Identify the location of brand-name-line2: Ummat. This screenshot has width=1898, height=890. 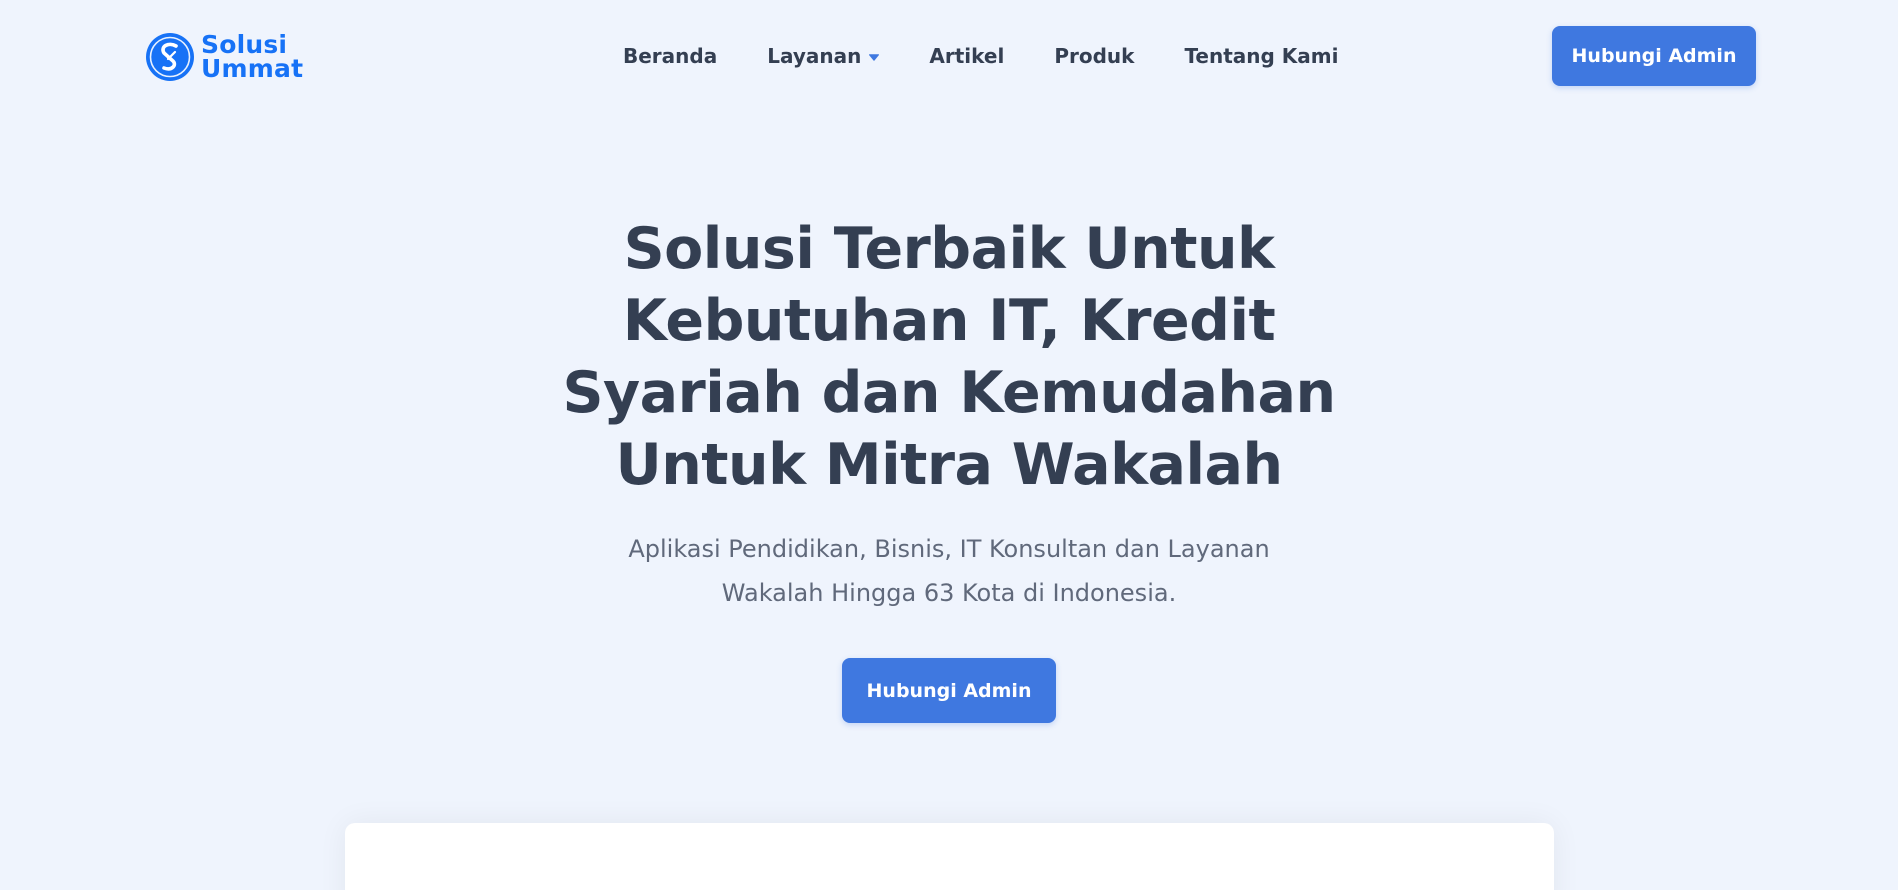
(252, 68).